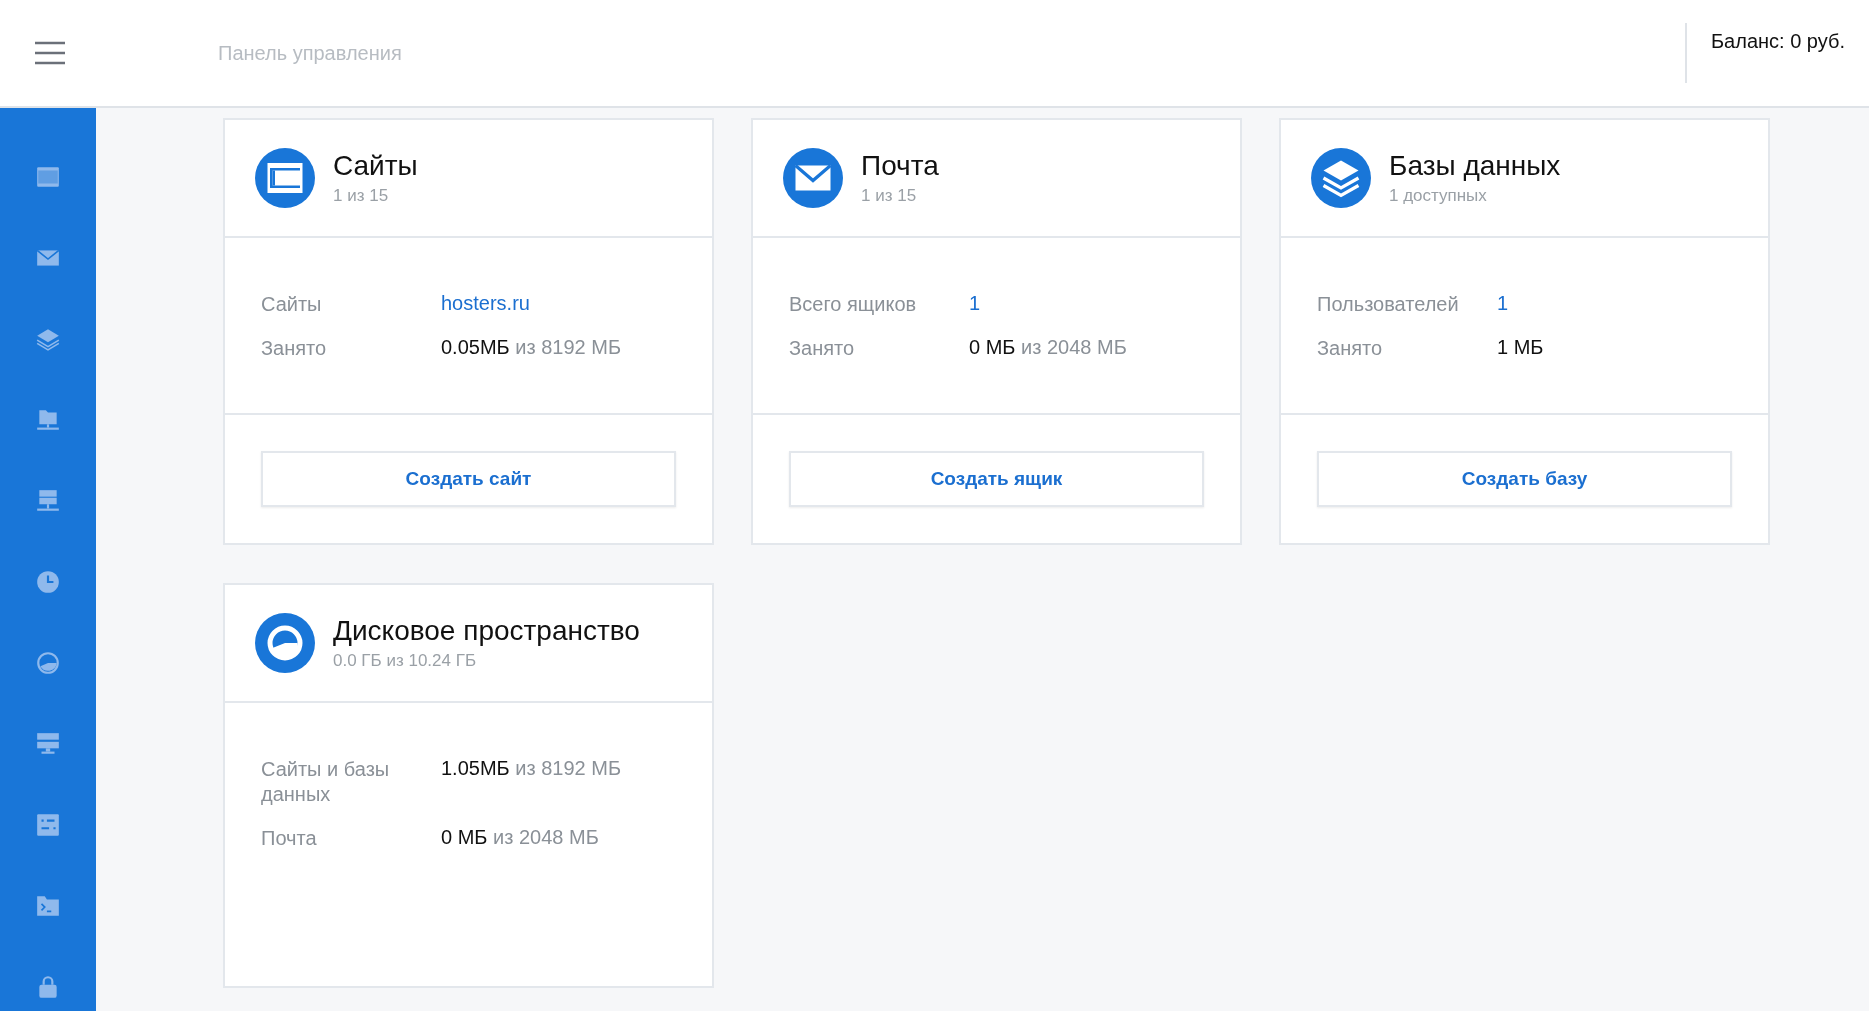 This screenshot has width=1869, height=1011. Describe the element at coordinates (310, 53) in the screenshot. I see `page-title: Панель управления` at that location.